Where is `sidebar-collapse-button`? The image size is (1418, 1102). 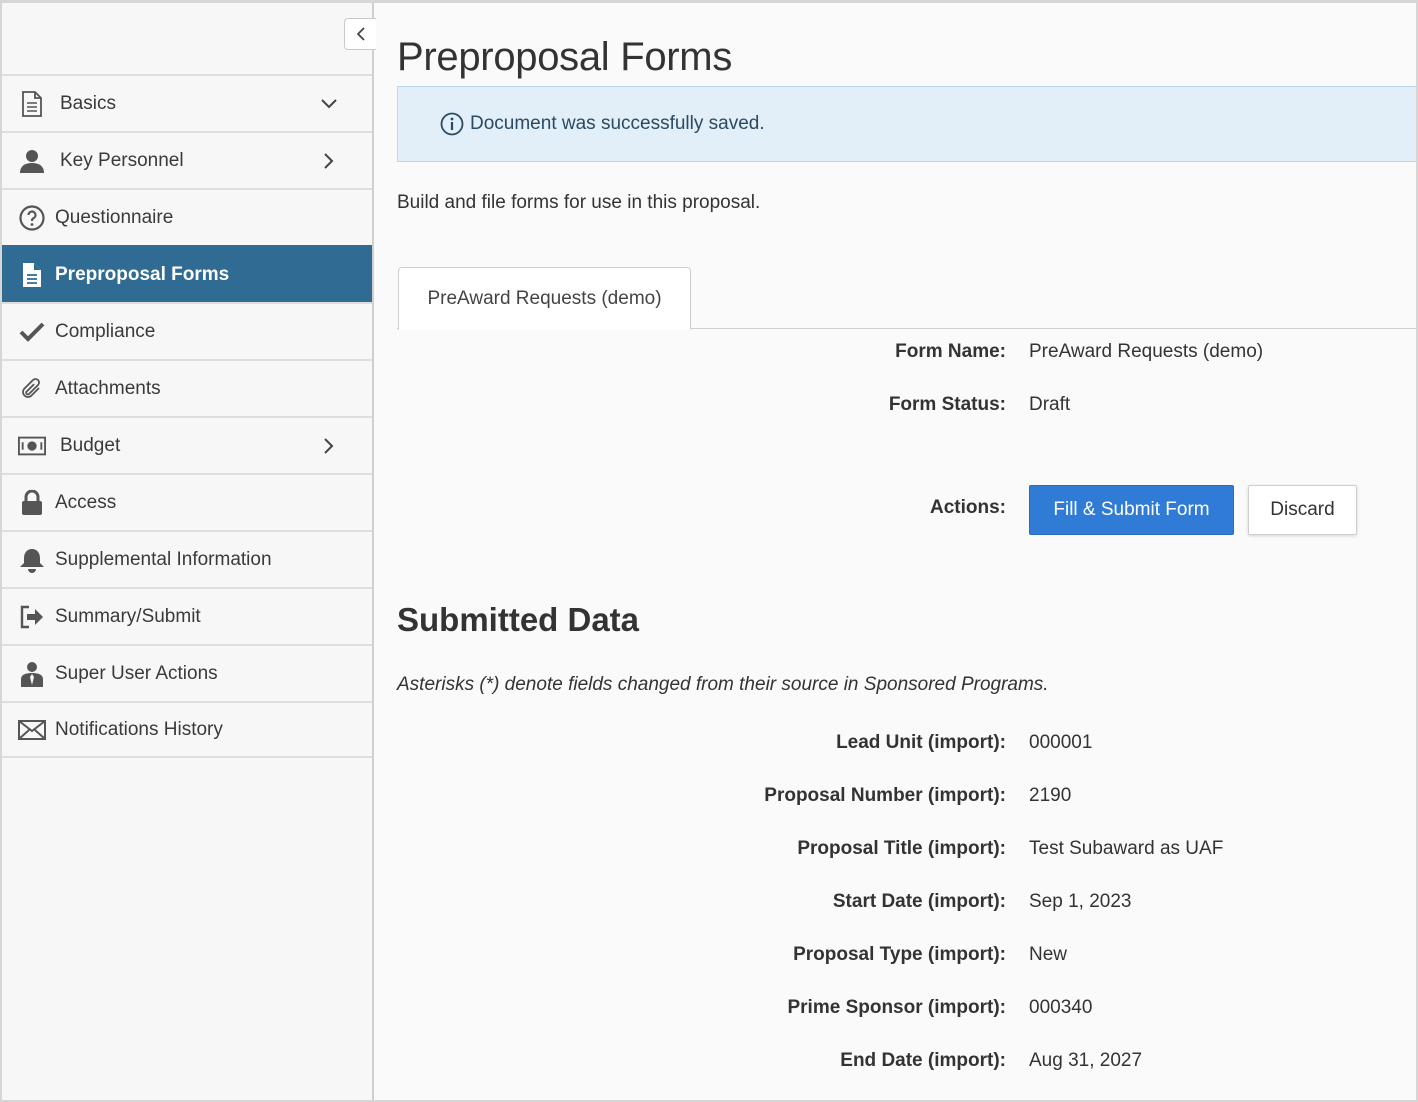 sidebar-collapse-button is located at coordinates (360, 34).